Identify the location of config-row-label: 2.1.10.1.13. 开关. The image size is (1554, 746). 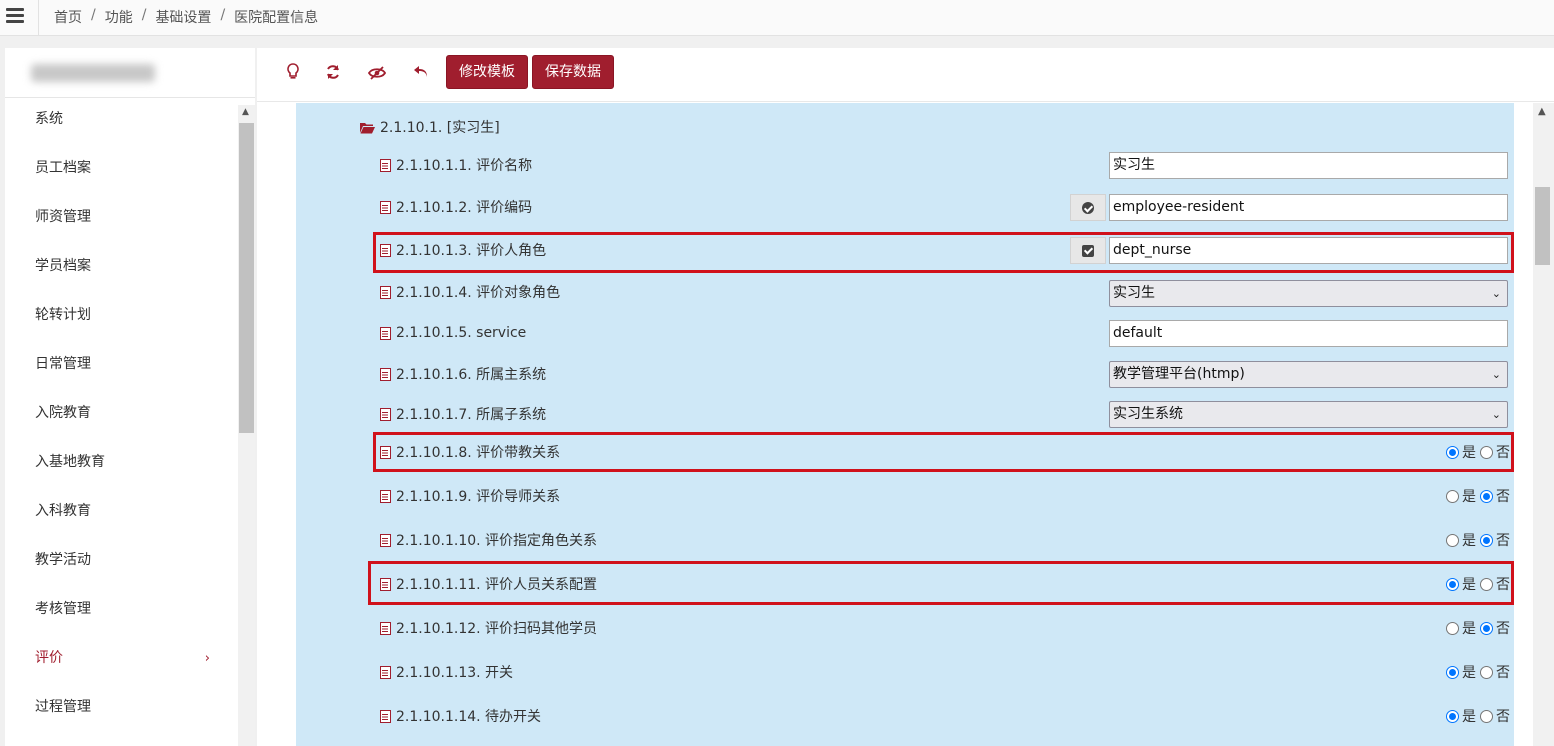
(455, 673).